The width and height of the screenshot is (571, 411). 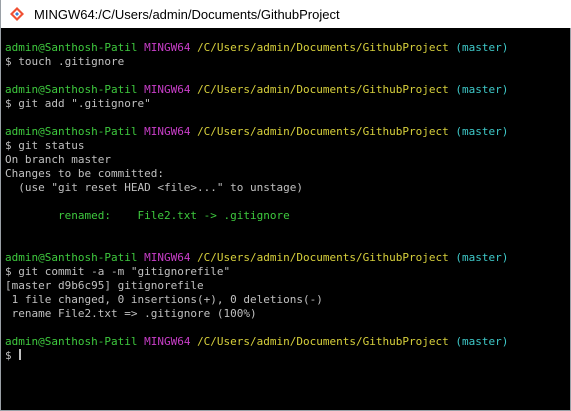 What do you see at coordinates (84, 173) in the screenshot?
I see `output-line: Changes to be committed:` at bounding box center [84, 173].